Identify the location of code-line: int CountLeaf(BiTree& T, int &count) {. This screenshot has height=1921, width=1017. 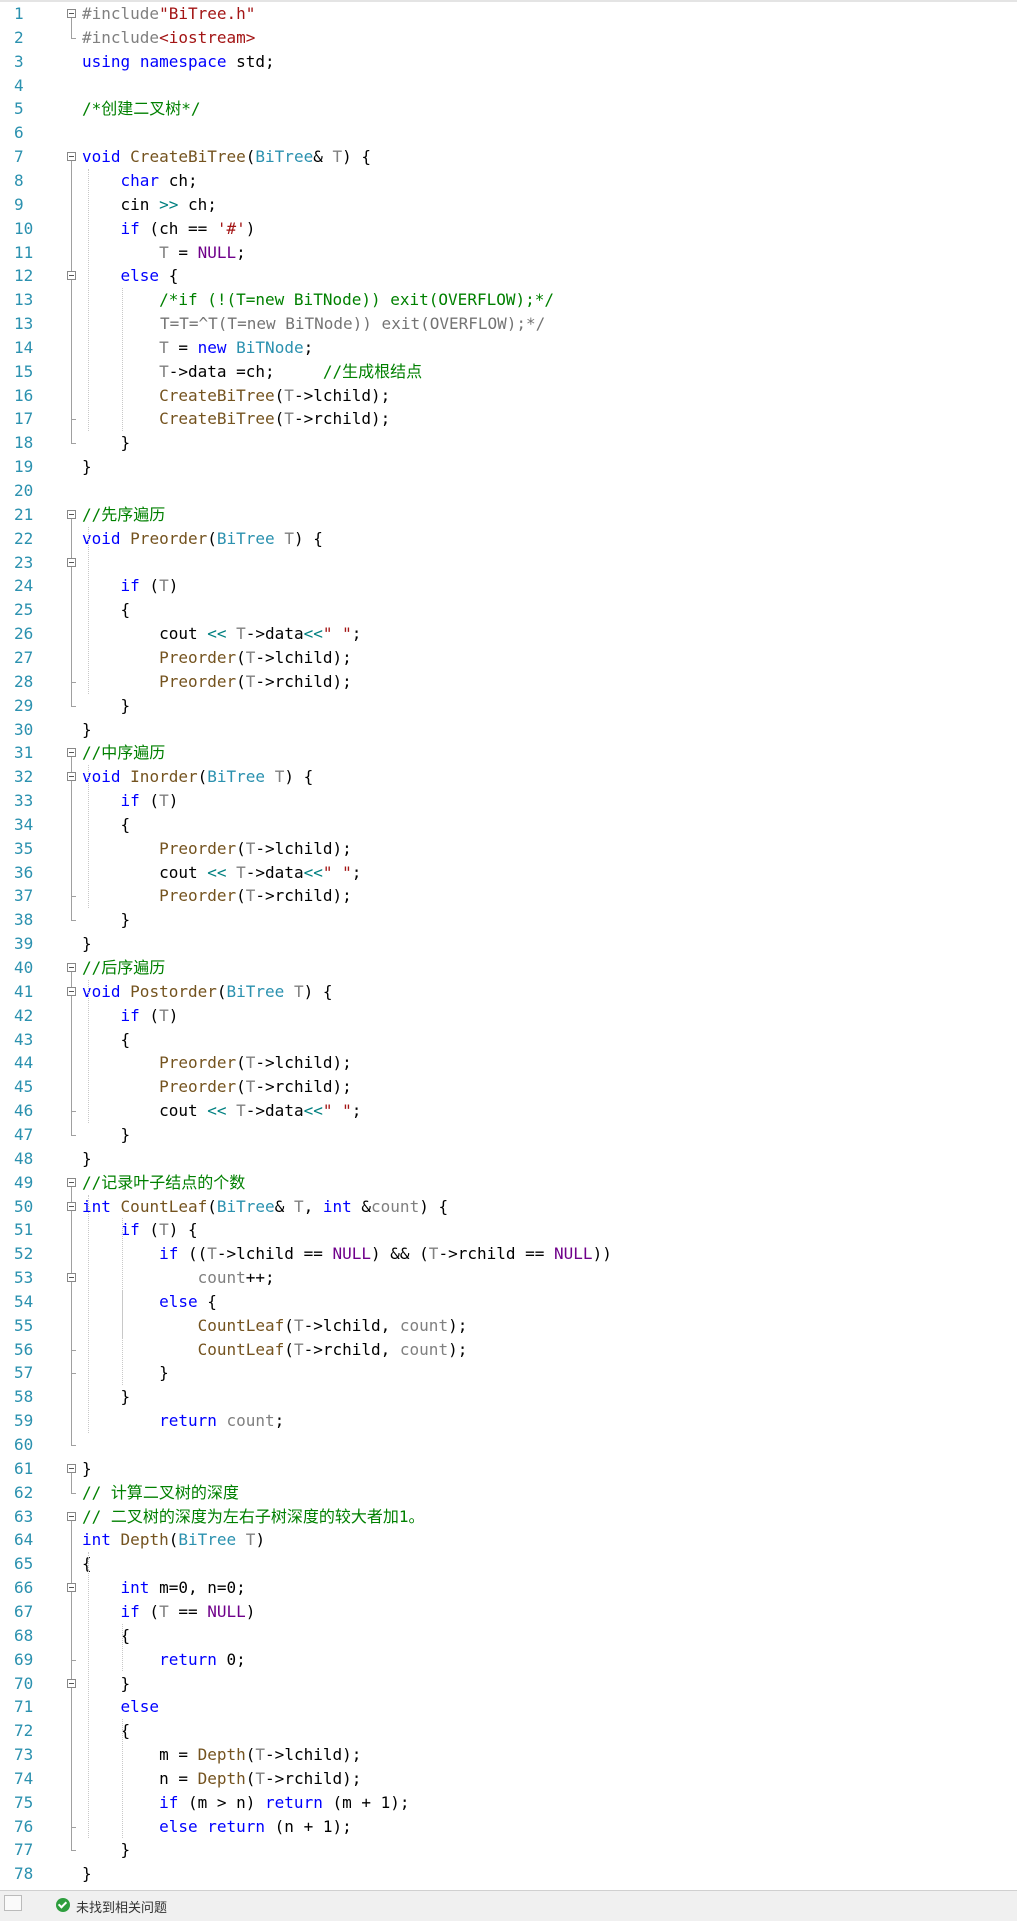
(265, 1207).